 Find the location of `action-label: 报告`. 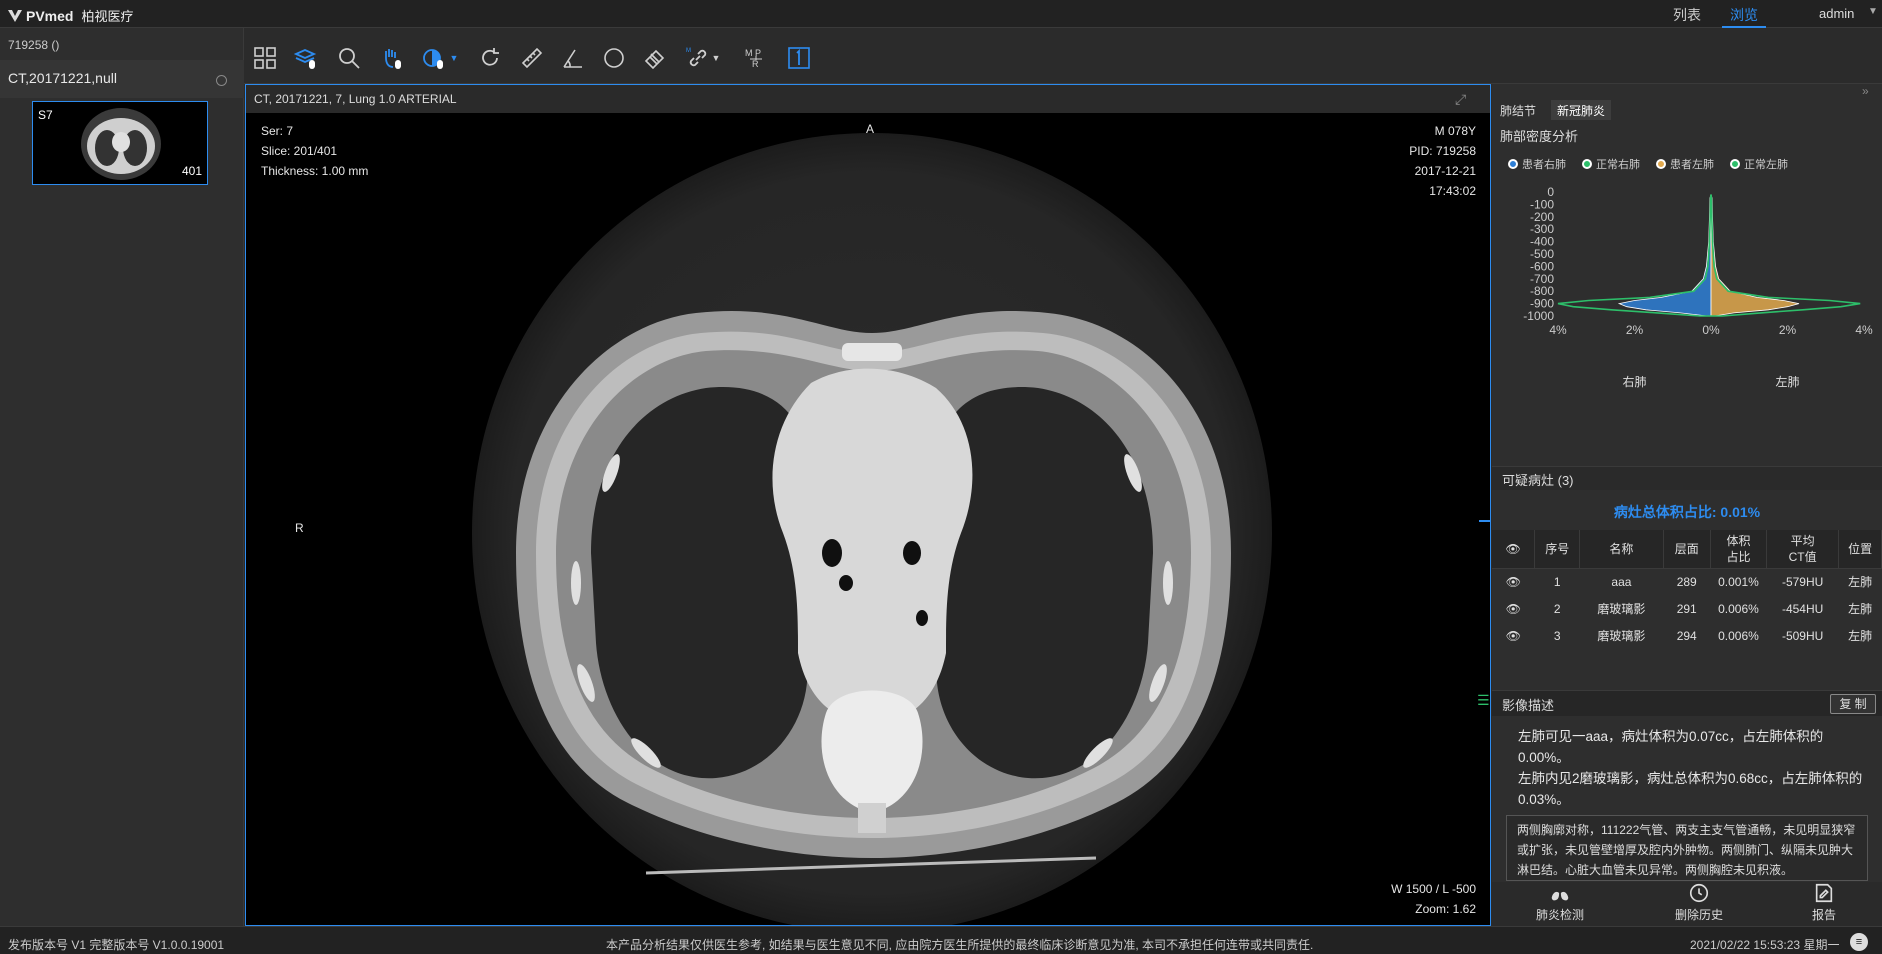

action-label: 报告 is located at coordinates (1824, 915).